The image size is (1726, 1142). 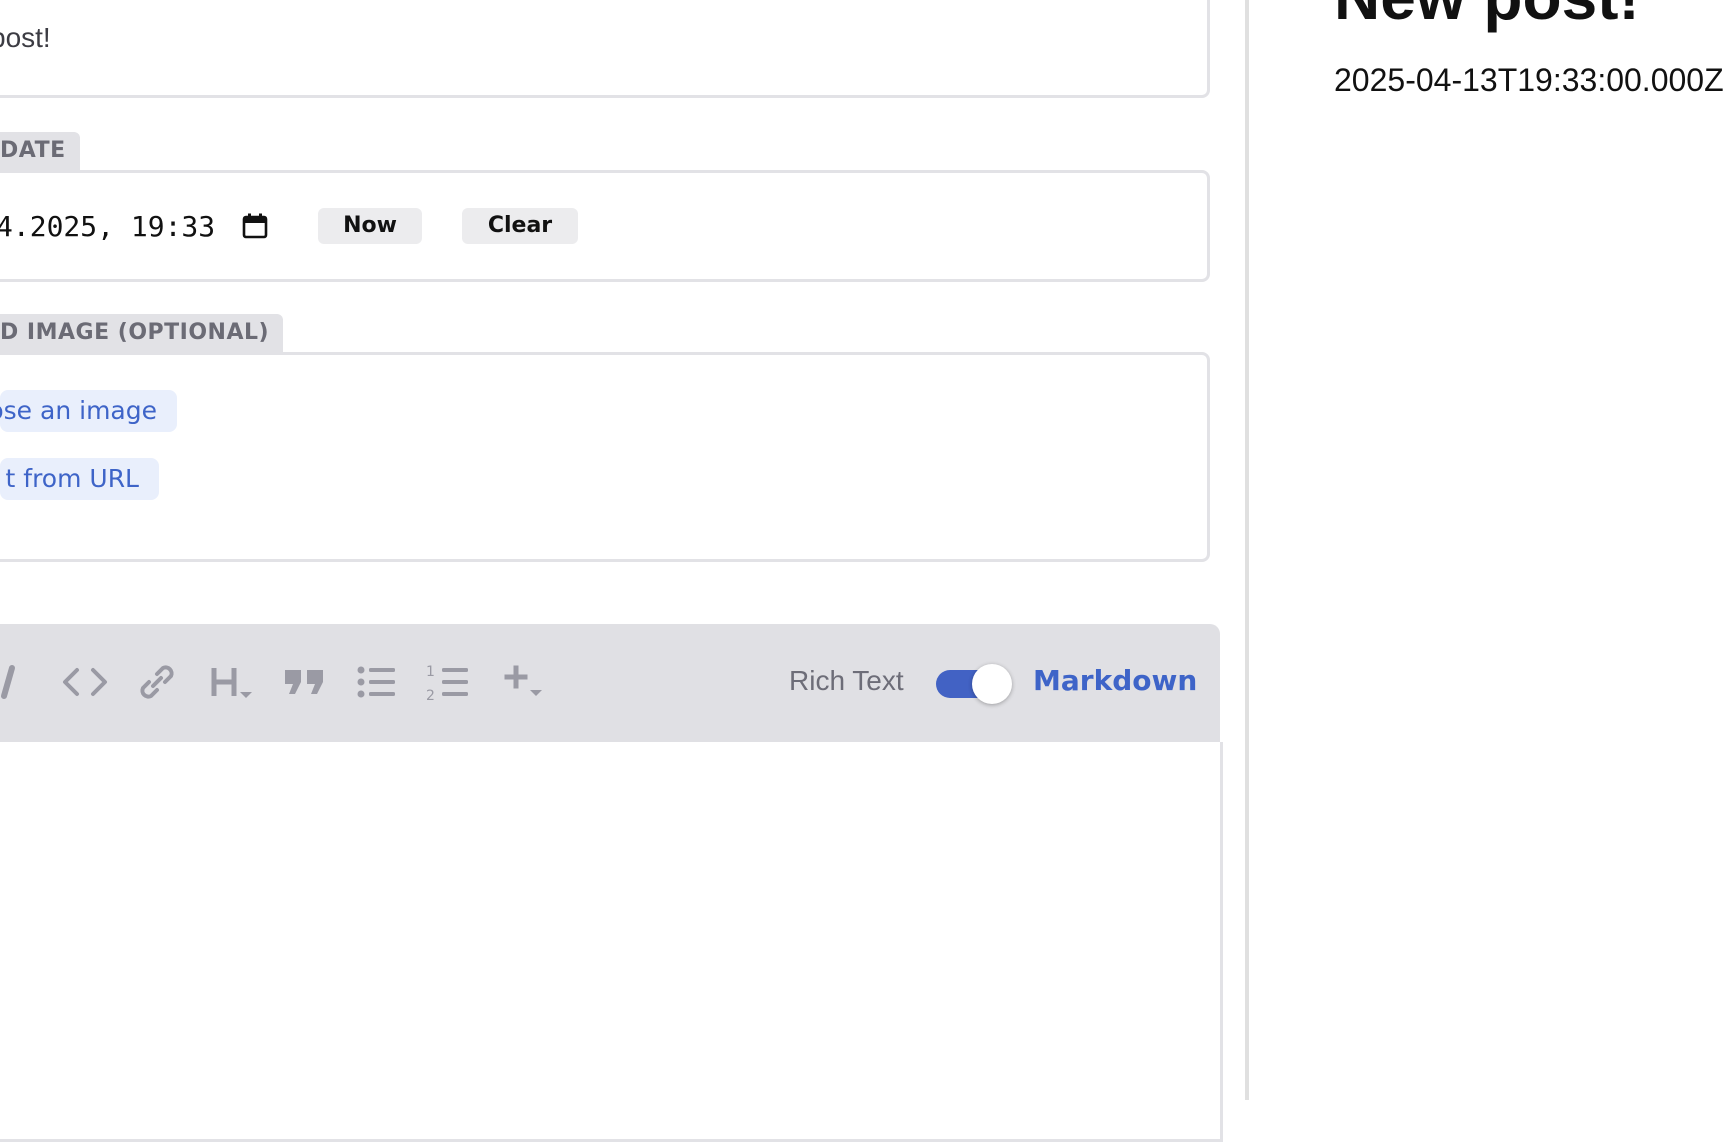 What do you see at coordinates (377, 682) in the screenshot?
I see `bulleted-list-icon` at bounding box center [377, 682].